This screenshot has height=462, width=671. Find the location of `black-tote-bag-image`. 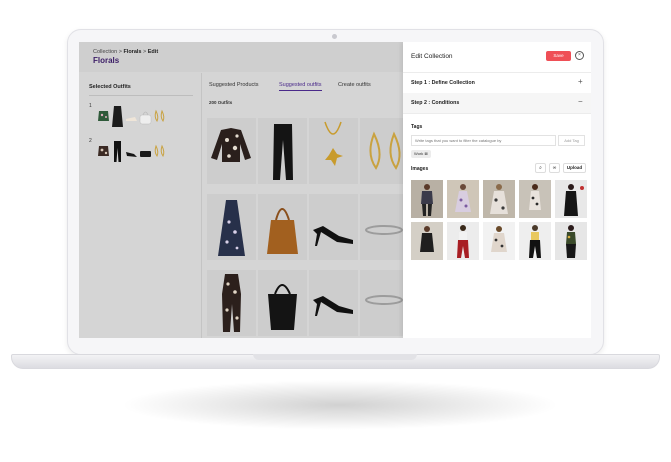

black-tote-bag-image is located at coordinates (282, 307).